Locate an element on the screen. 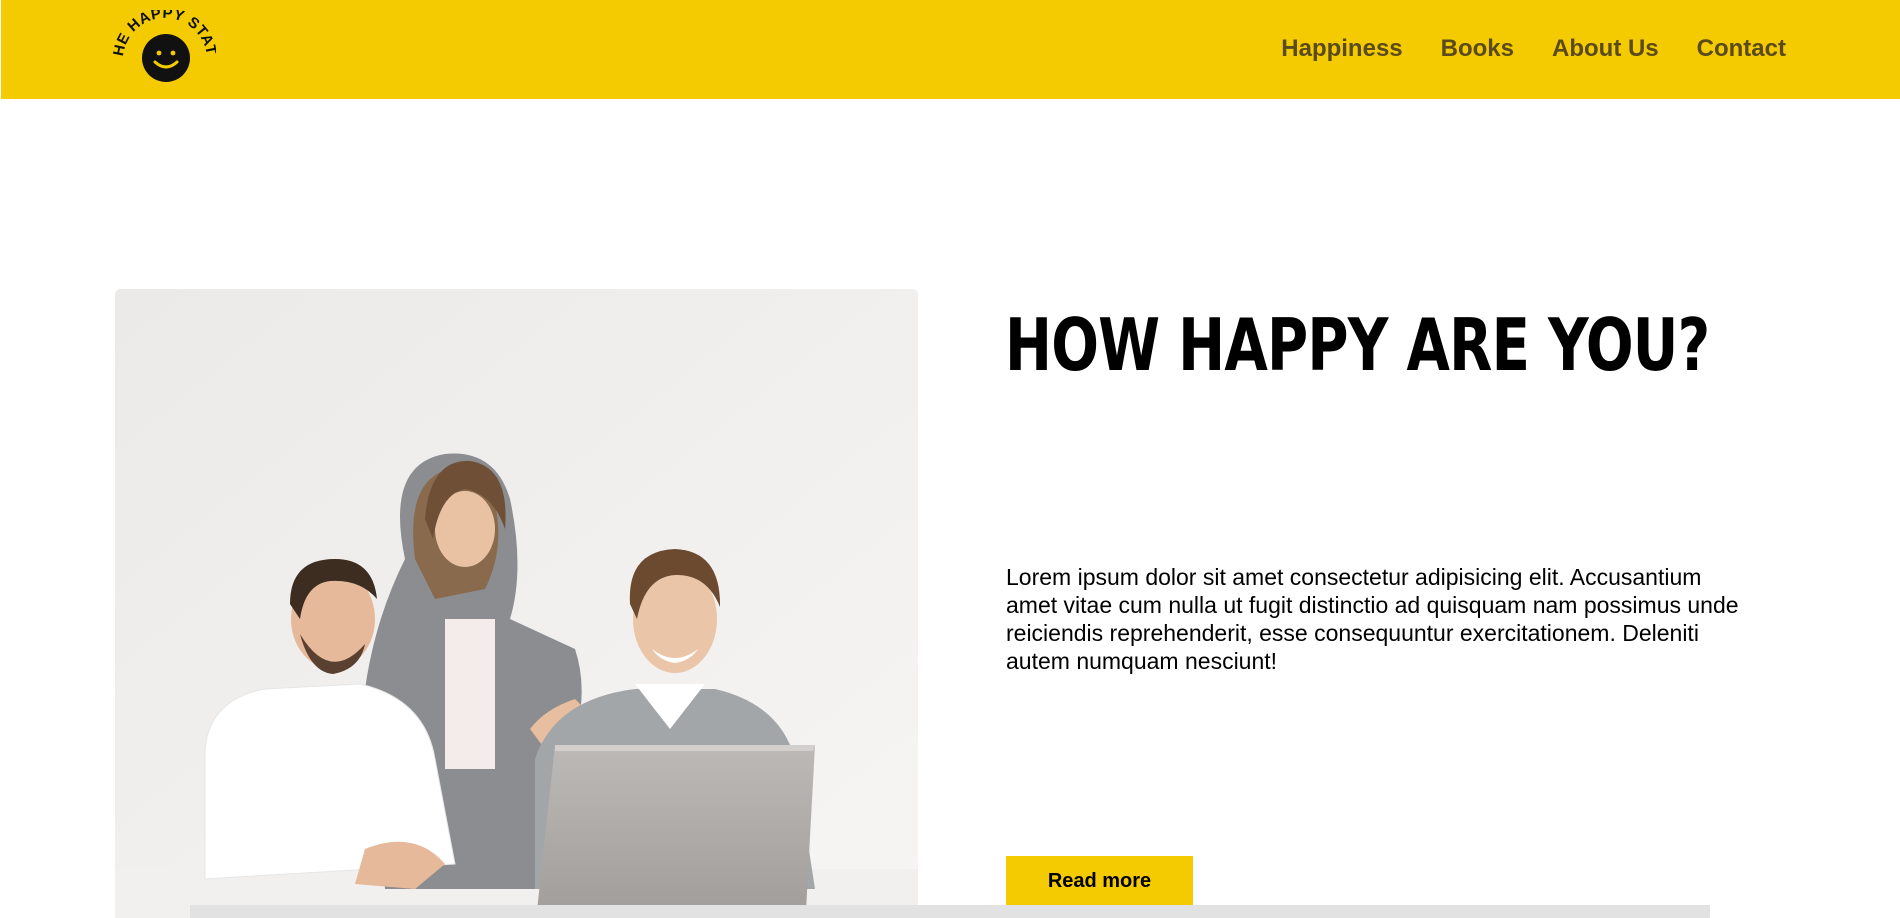 The image size is (1900, 918). nav-link-contact: Contact is located at coordinates (1741, 49).